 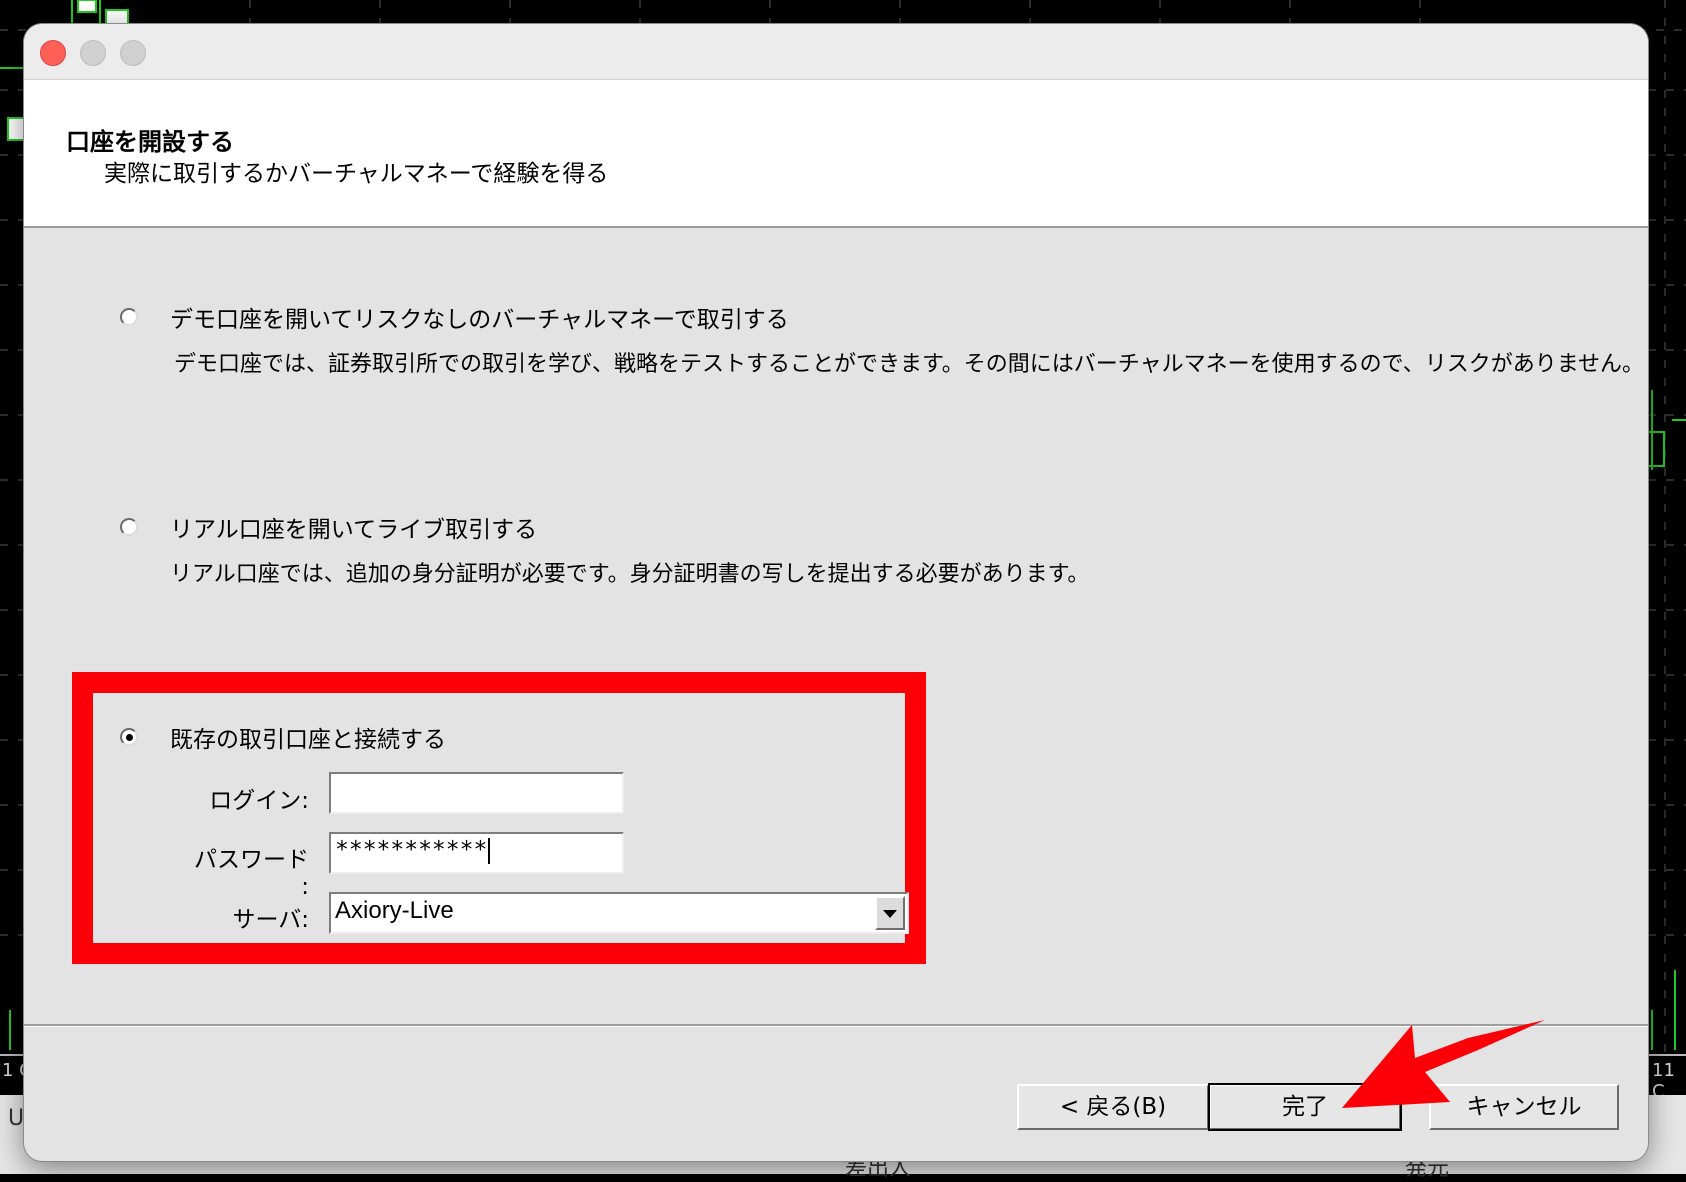 I want to click on existing-account-radio, so click(x=129, y=737).